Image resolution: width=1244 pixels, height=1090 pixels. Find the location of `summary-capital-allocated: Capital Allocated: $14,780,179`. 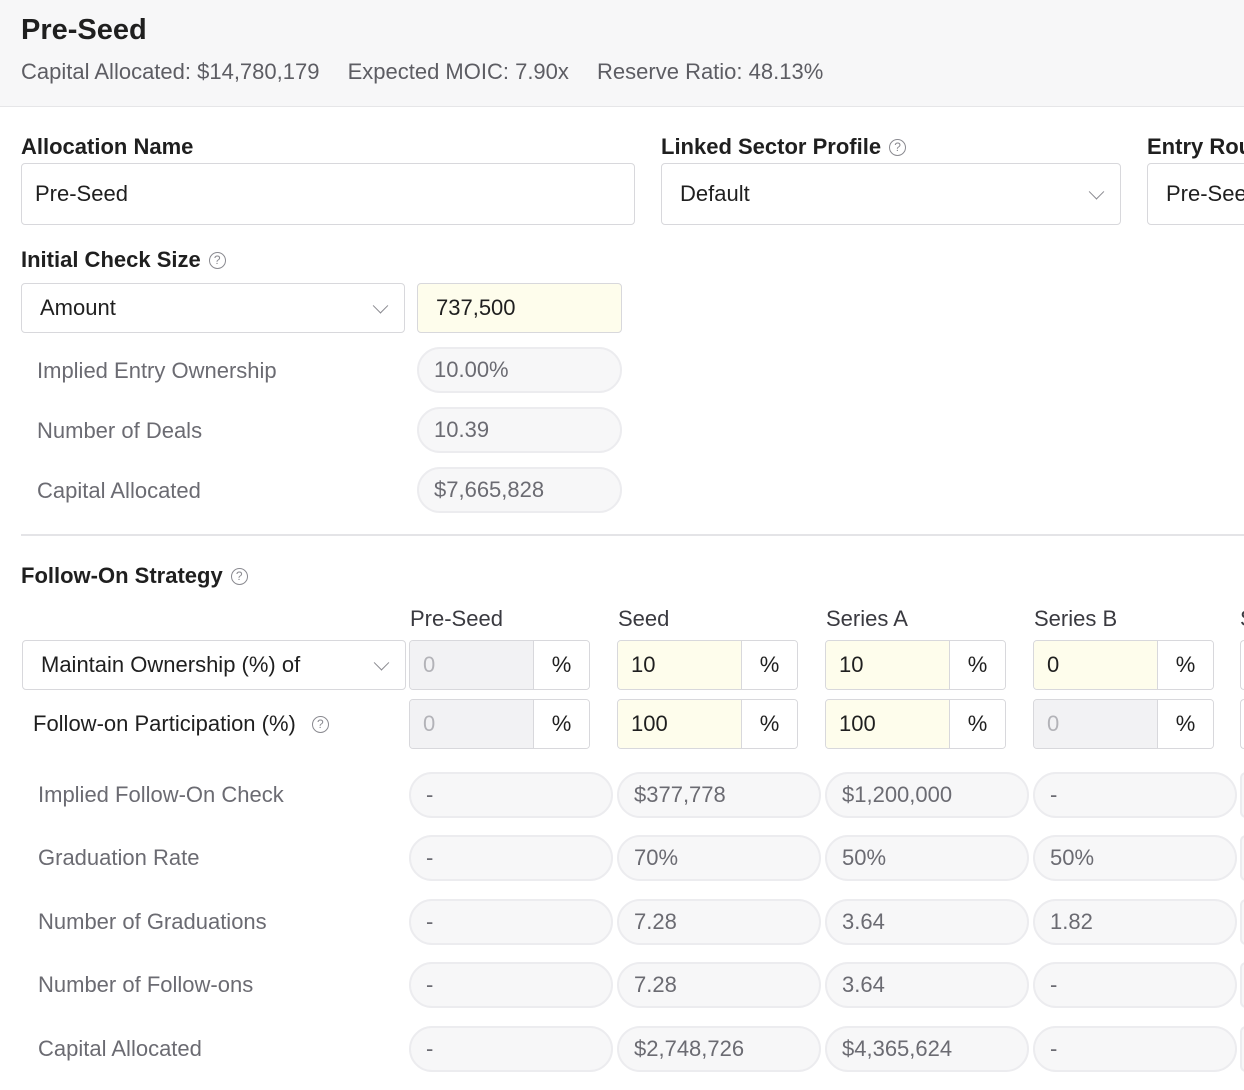

summary-capital-allocated: Capital Allocated: $14,780,179 is located at coordinates (170, 71).